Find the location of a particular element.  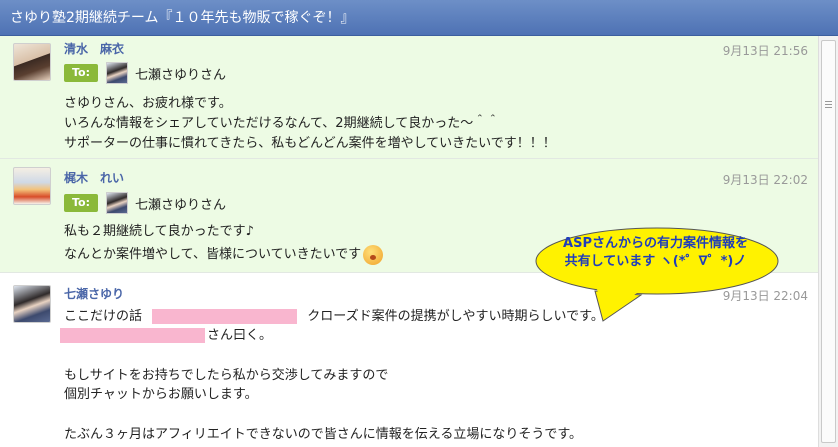

message-line: さん曰く。 is located at coordinates (166, 333).